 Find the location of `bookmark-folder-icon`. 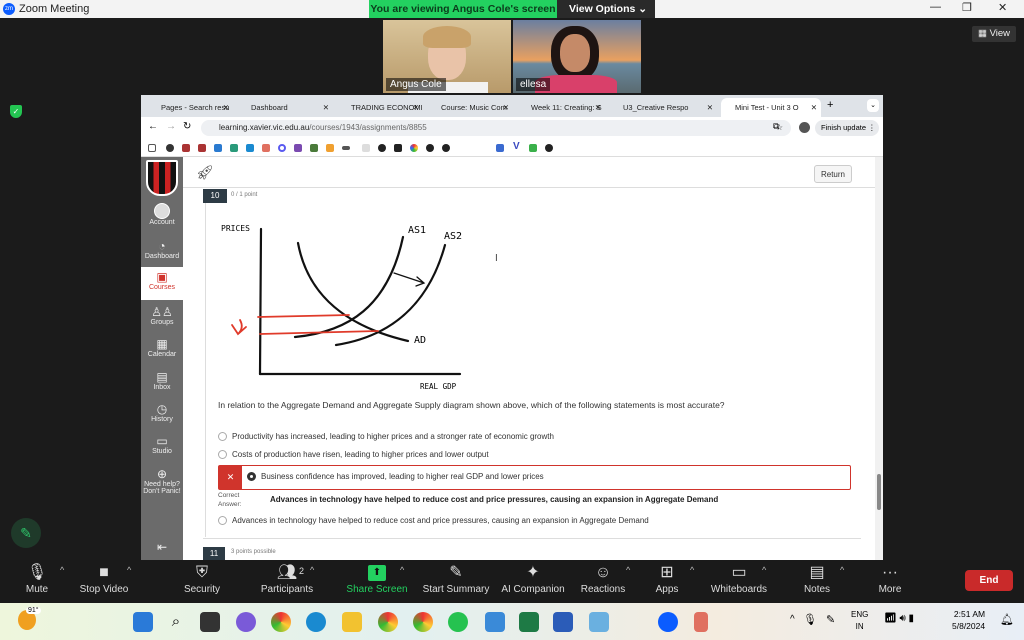

bookmark-folder-icon is located at coordinates (152, 148).